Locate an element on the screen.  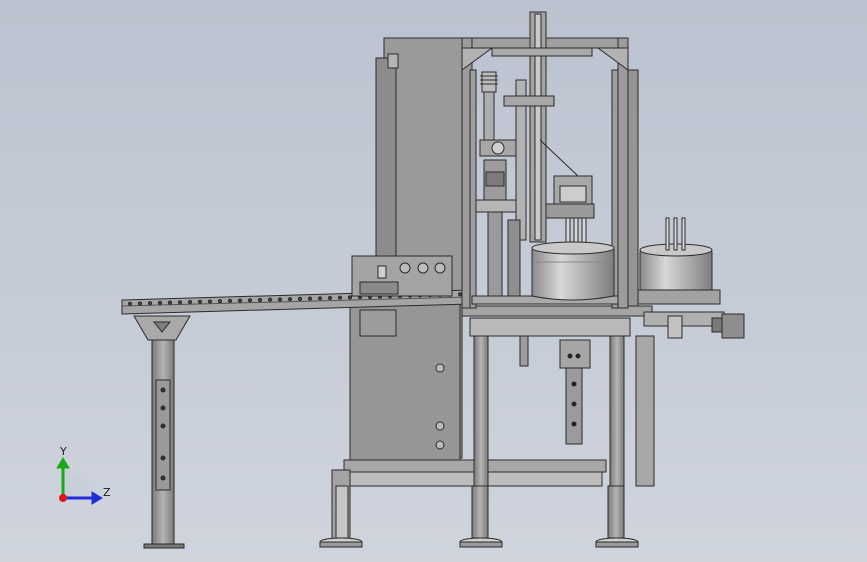
y-axis-arrowhead-icon is located at coordinates (63, 463).